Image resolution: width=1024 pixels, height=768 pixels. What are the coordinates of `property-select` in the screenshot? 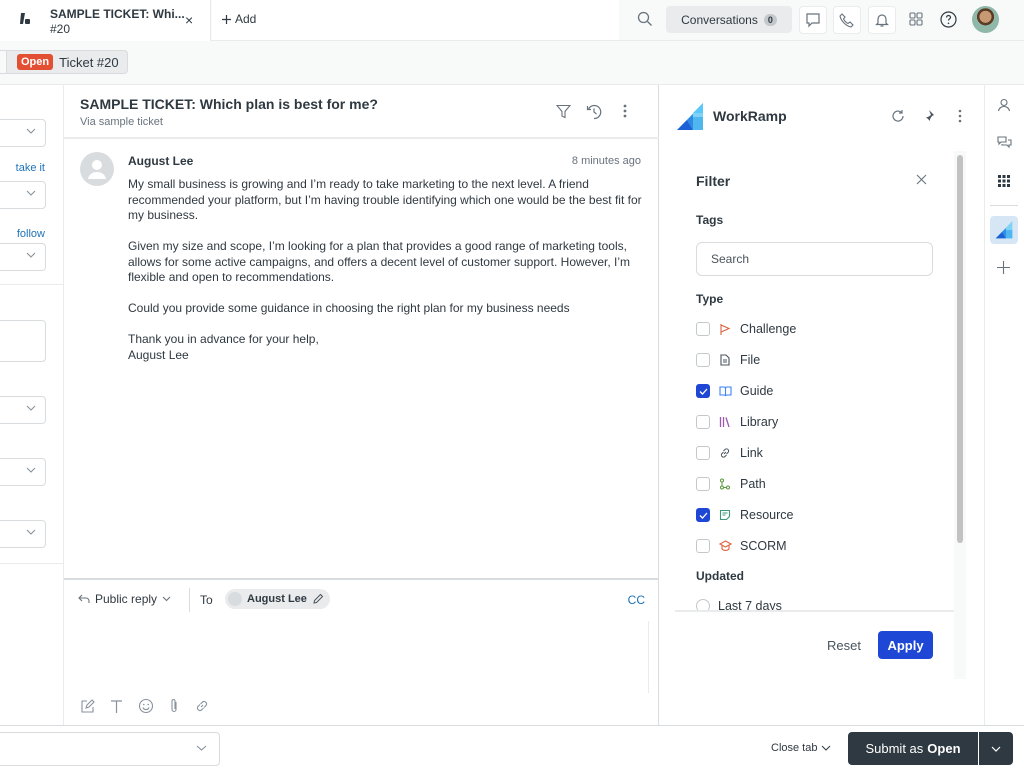 It's located at (23, 133).